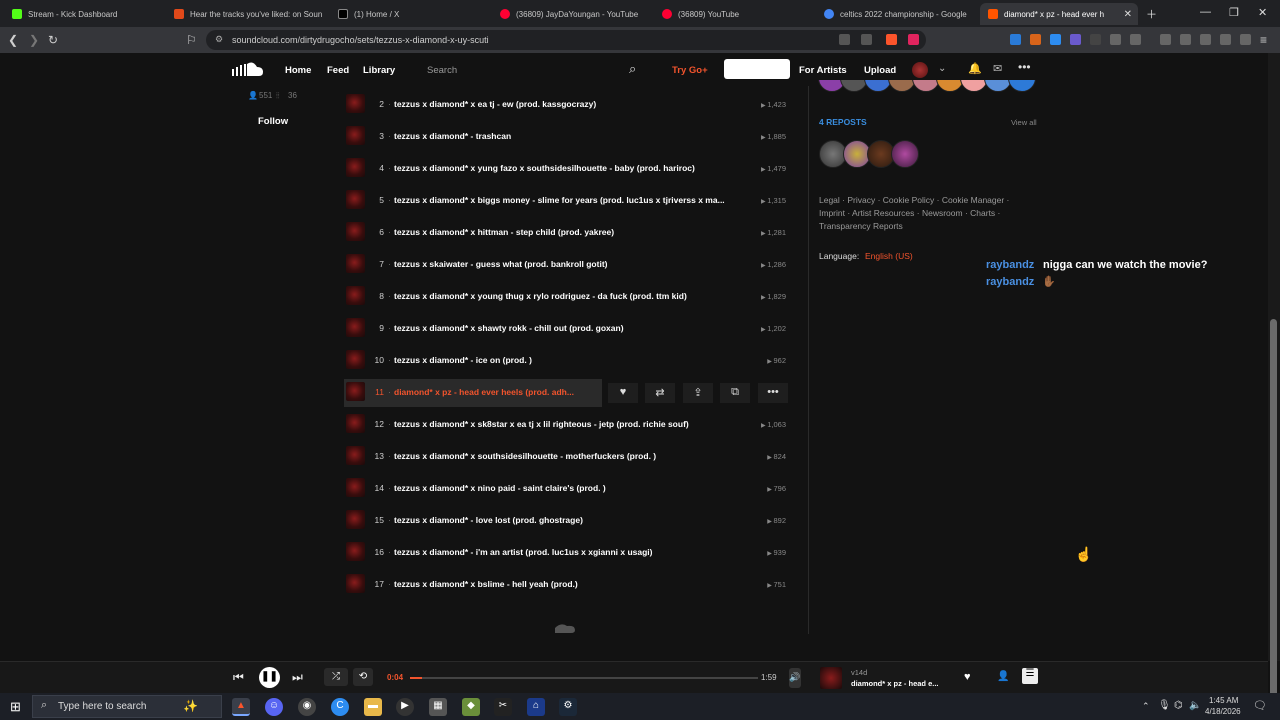  What do you see at coordinates (1003, 676) in the screenshot?
I see `follow-user-icon: 👤` at bounding box center [1003, 676].